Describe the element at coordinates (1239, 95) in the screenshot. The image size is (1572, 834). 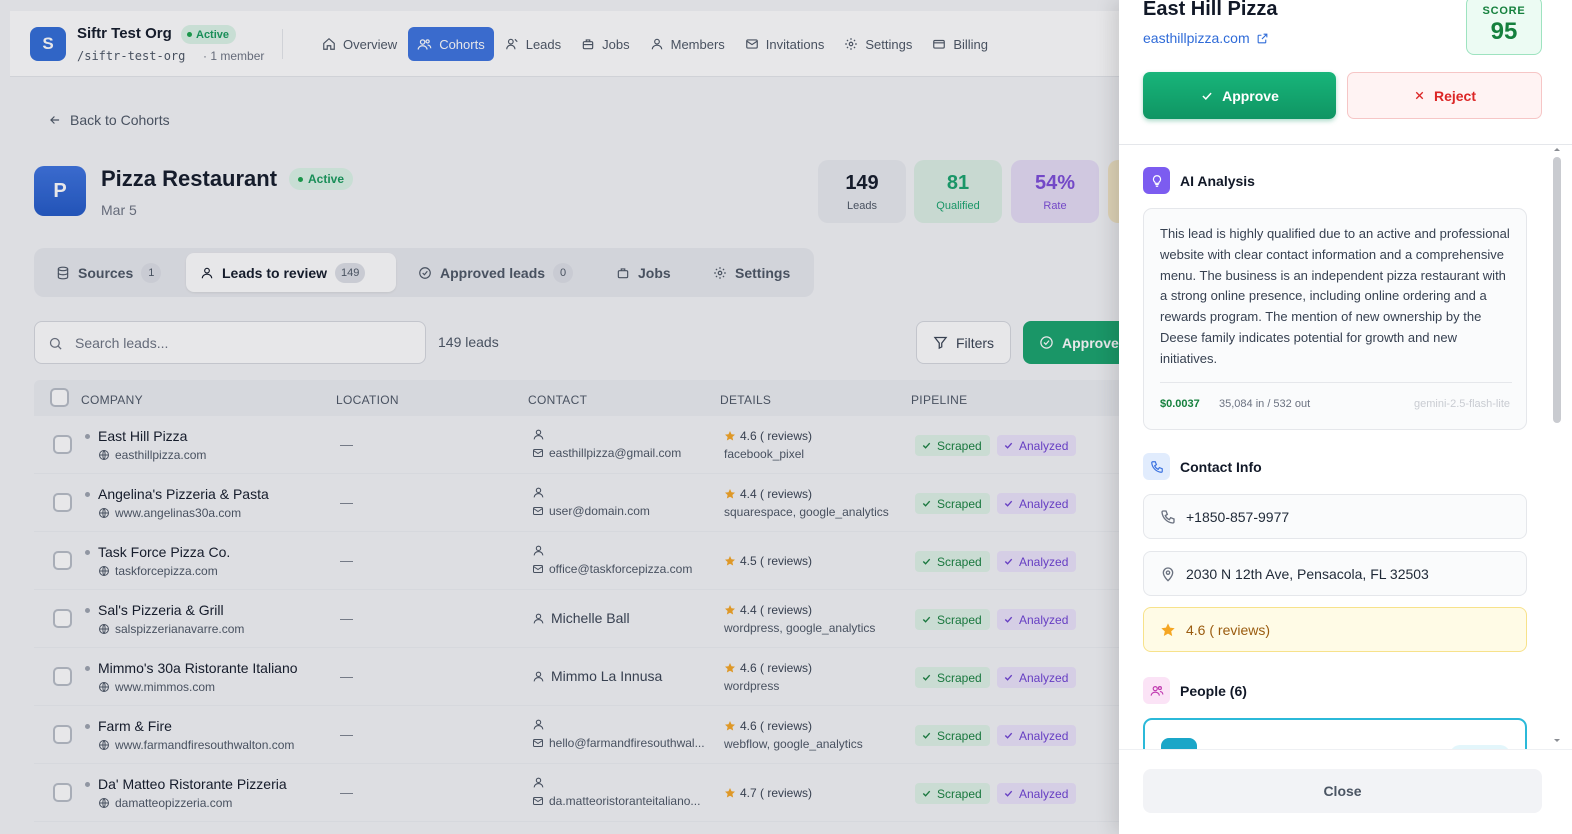
I see `approve-button: Approve` at that location.